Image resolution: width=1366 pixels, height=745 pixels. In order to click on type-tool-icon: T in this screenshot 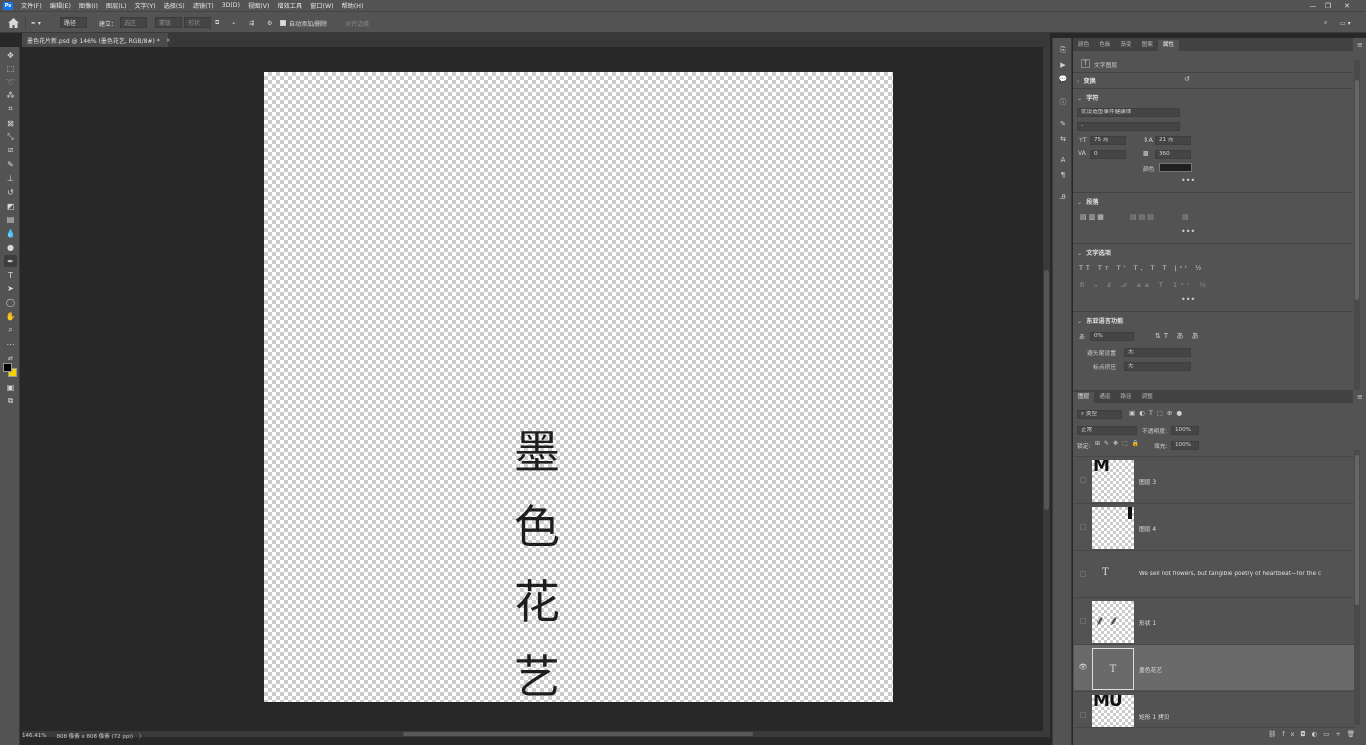, I will do `click(10, 275)`.